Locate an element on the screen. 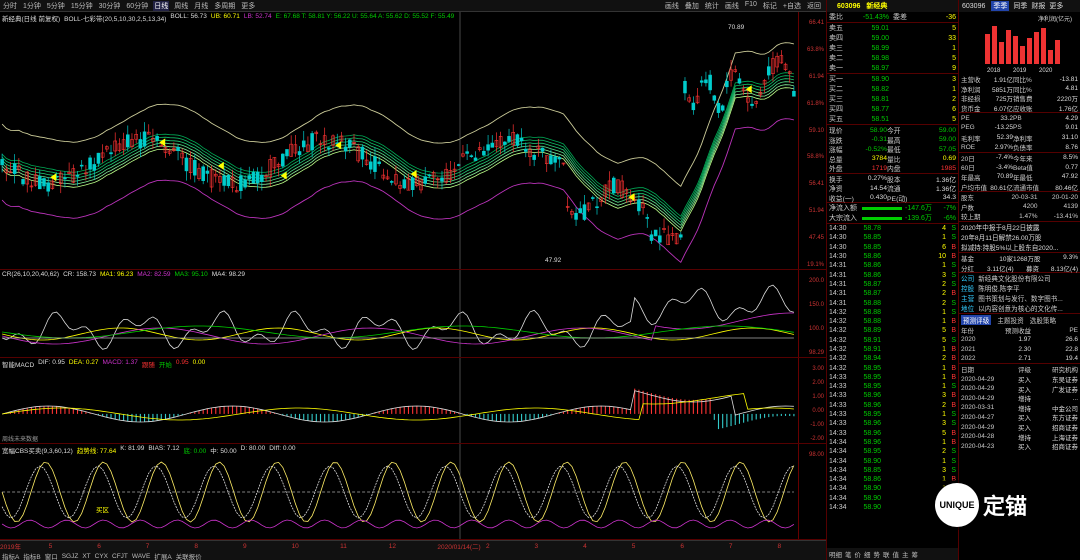  period-tab-8: 月线 is located at coordinates (201, 6).